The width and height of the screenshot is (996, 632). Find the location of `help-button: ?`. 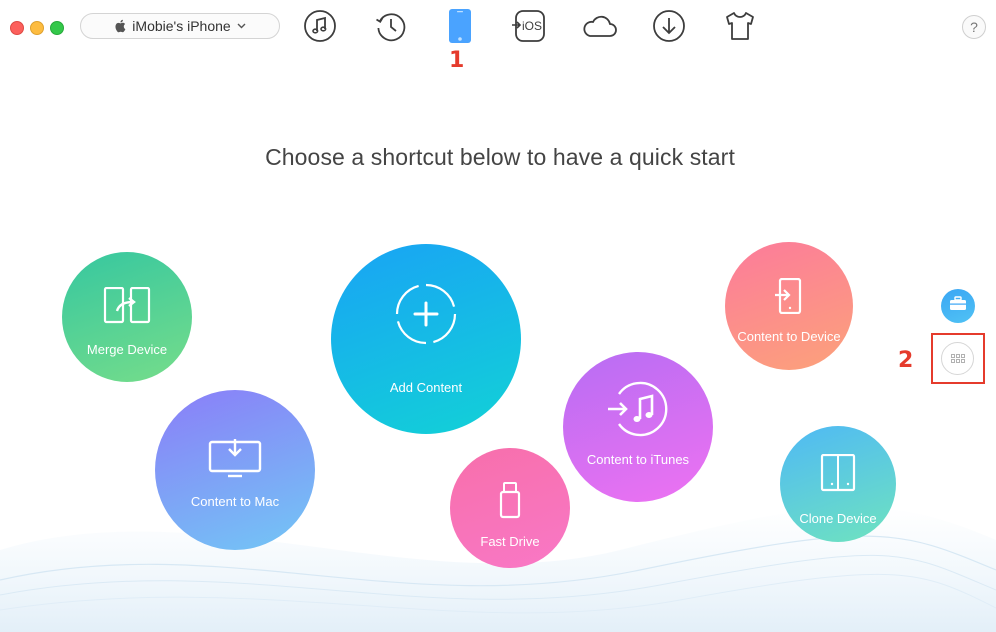

help-button: ? is located at coordinates (974, 27).